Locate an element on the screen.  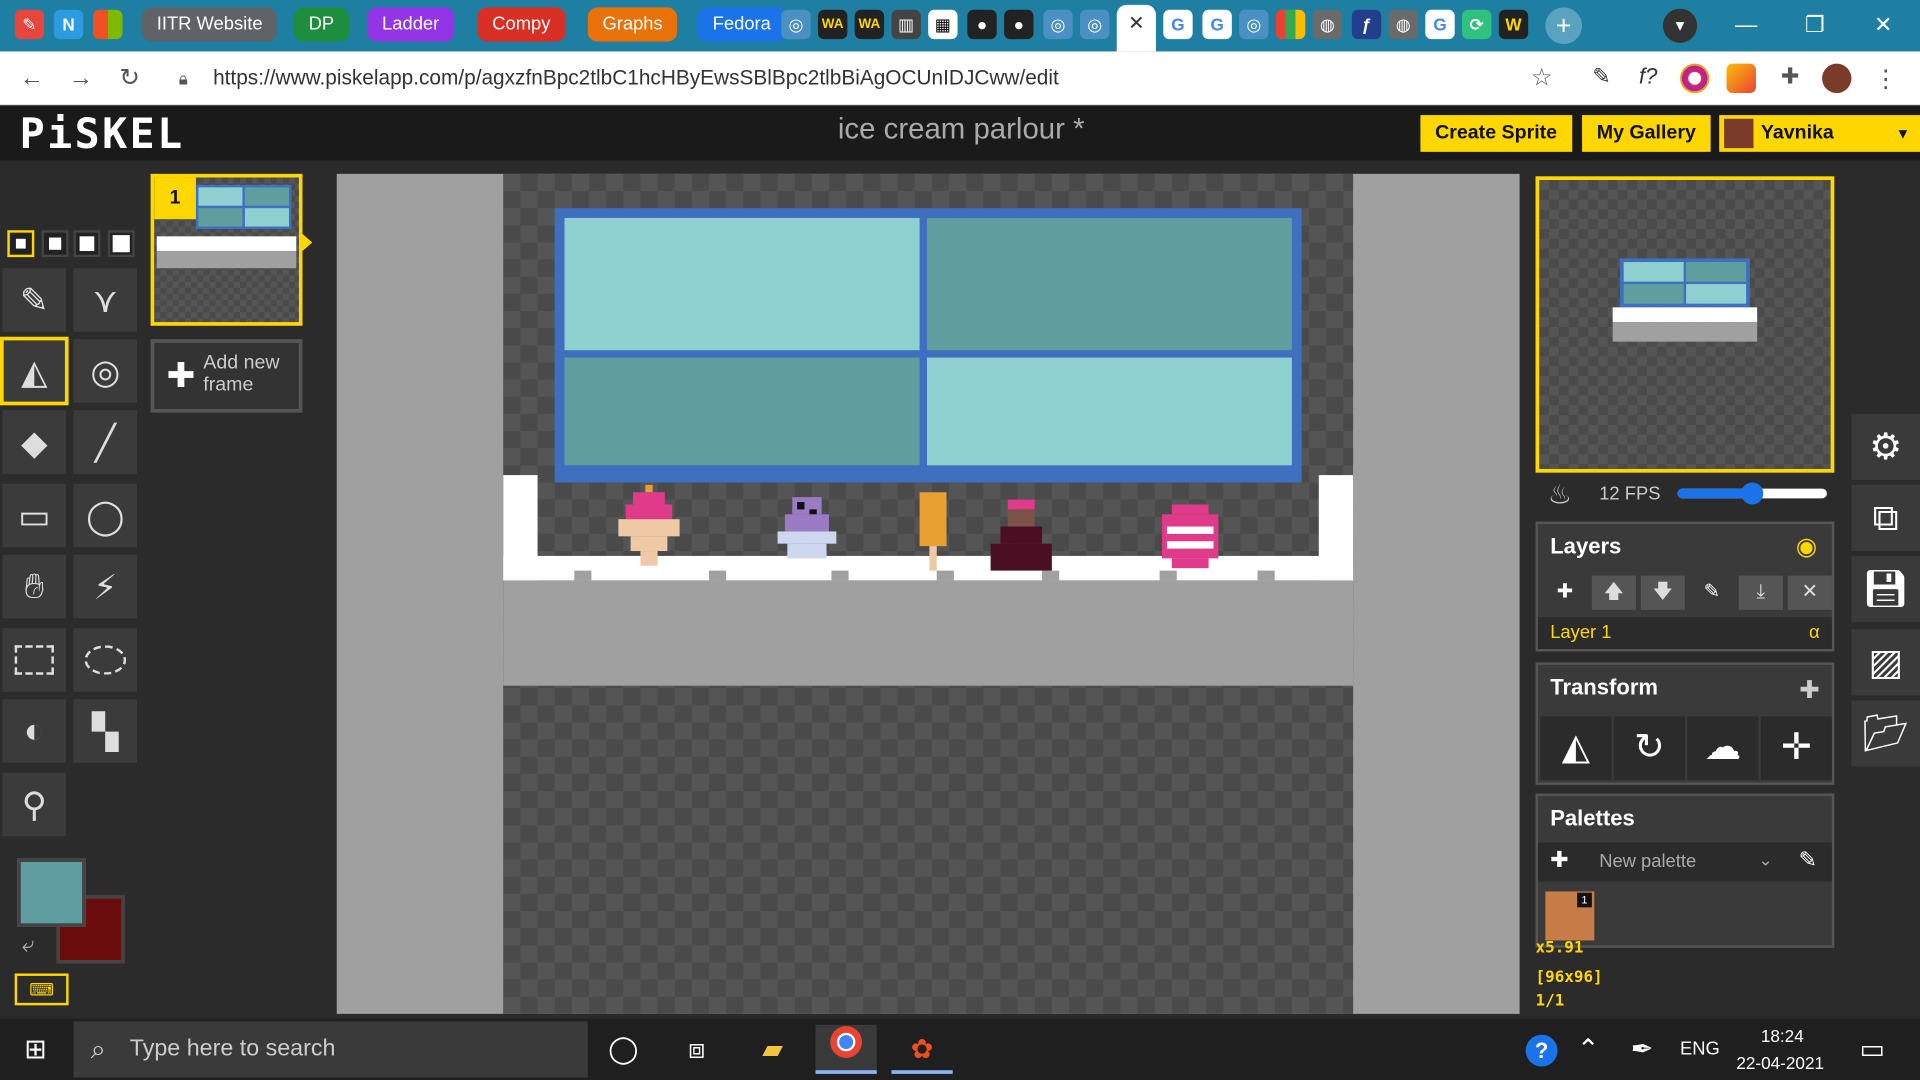
circle-tool: ◯ is located at coordinates (105, 515).